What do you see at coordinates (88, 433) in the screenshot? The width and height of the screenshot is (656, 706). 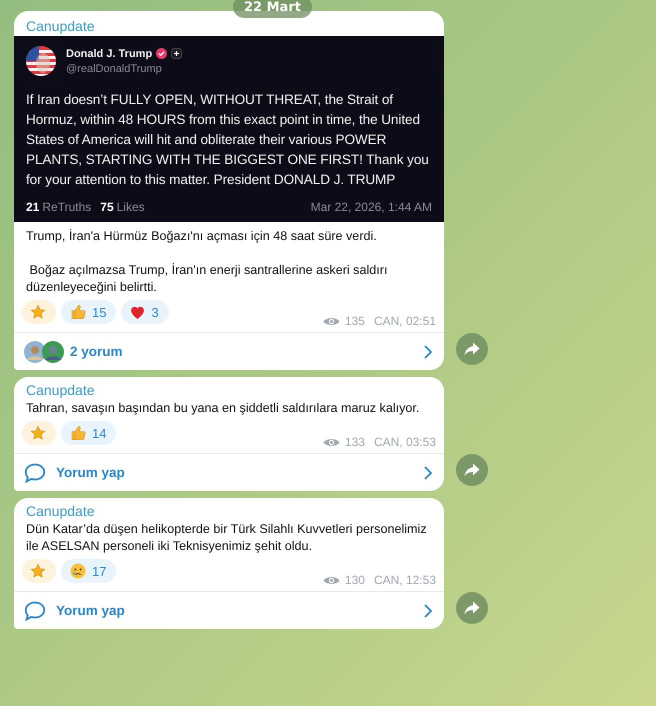 I see `reaction-button: 14` at bounding box center [88, 433].